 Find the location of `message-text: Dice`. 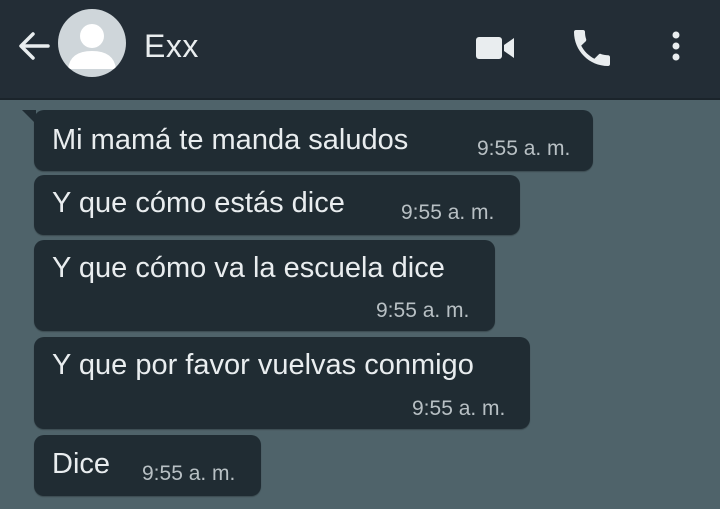

message-text: Dice is located at coordinates (81, 464).